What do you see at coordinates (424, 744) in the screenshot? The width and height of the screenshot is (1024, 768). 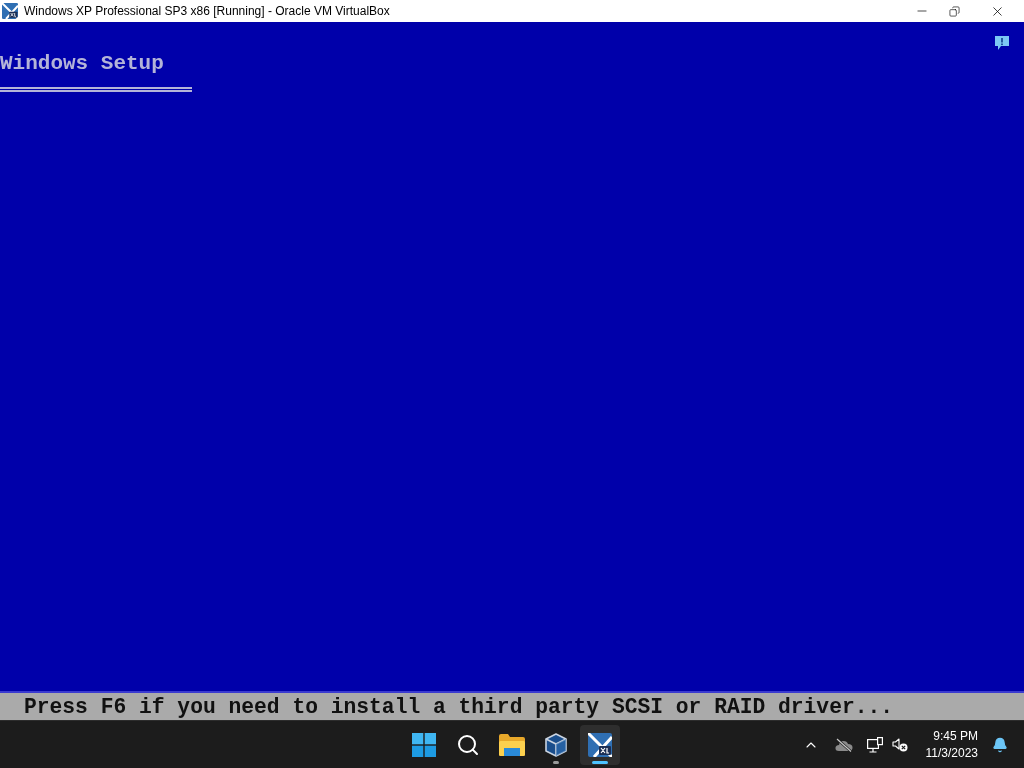 I see `windows-logo-icon` at bounding box center [424, 744].